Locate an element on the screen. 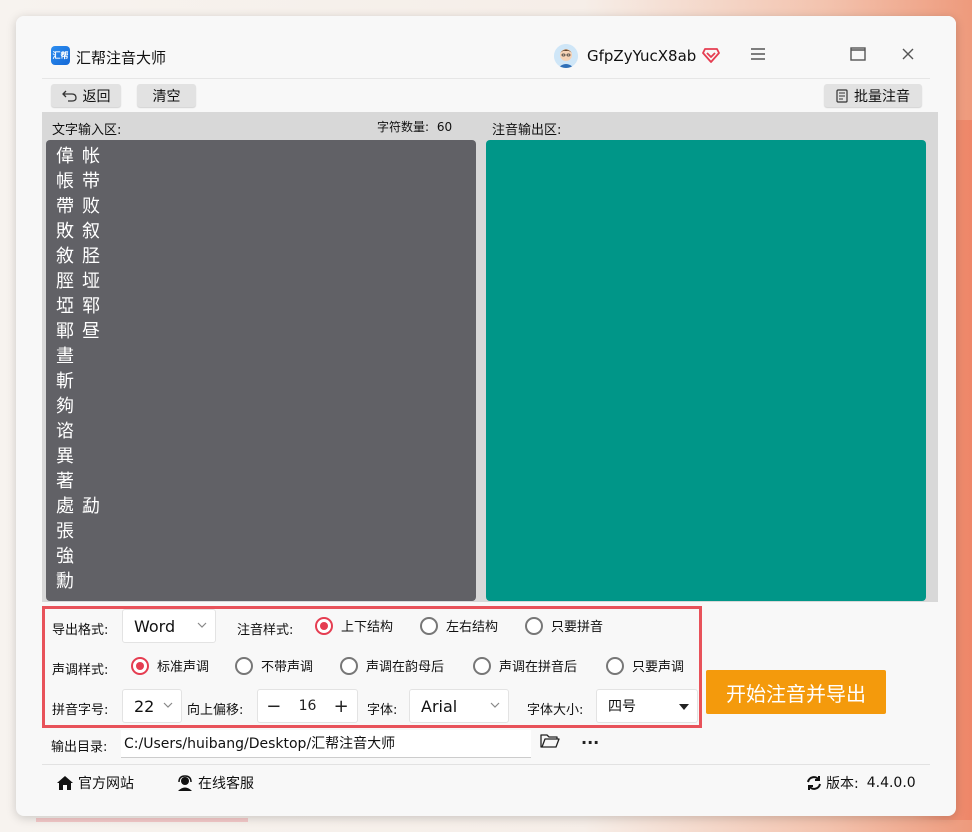 Image resolution: width=972 pixels, height=832 pixels. clear-button: 清空 is located at coordinates (166, 95).